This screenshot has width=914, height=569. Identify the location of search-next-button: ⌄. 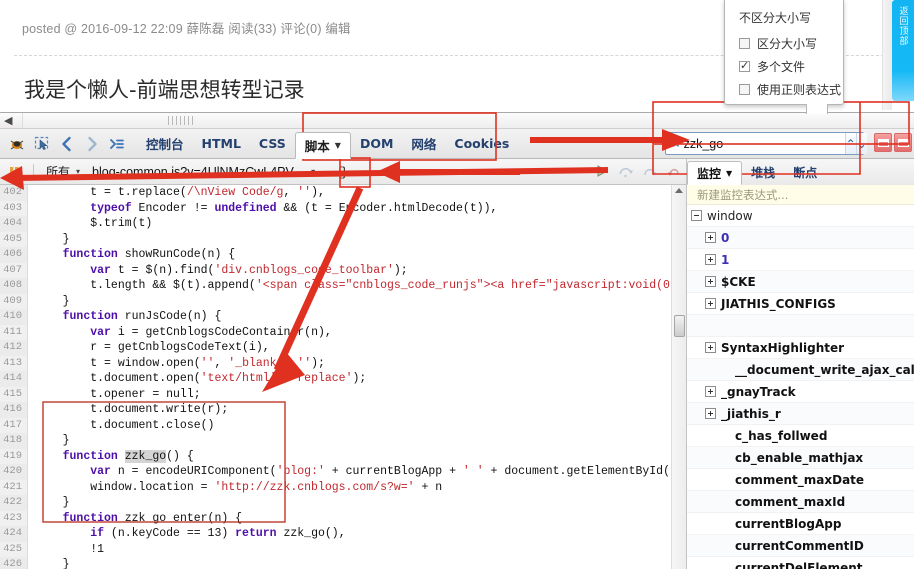
(861, 143).